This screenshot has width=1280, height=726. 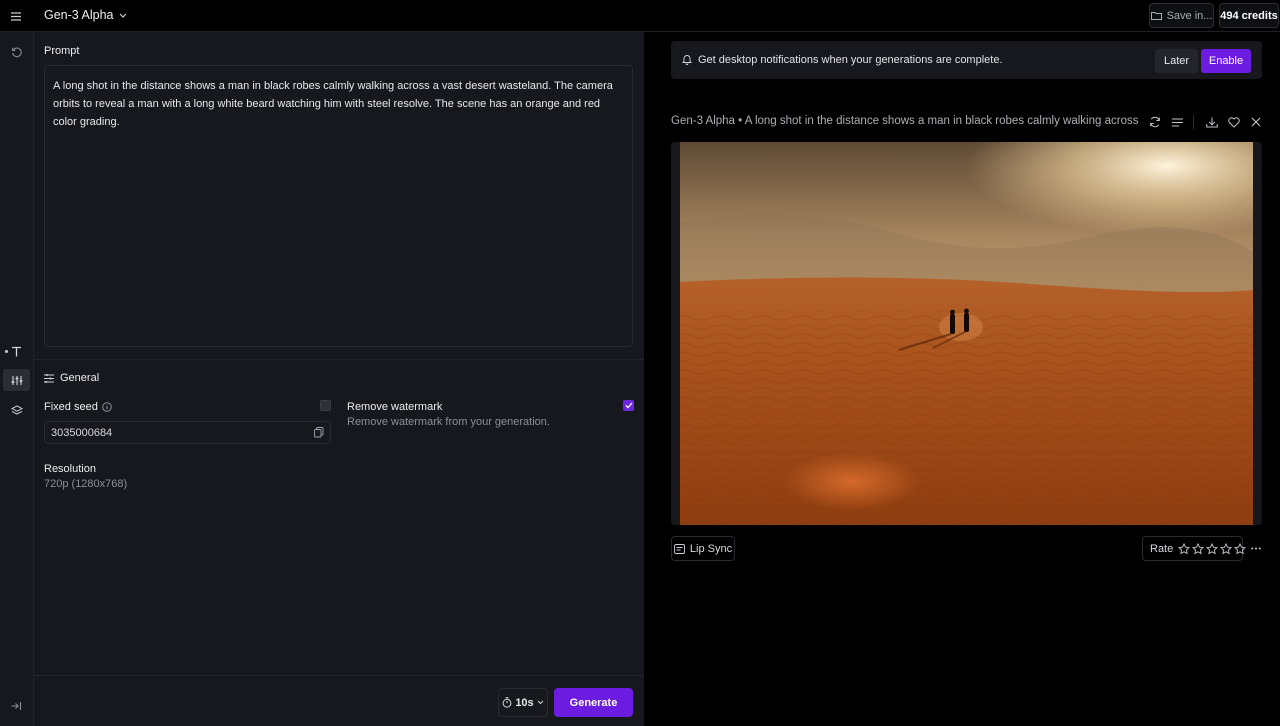 I want to click on heart-icon, so click(x=1234, y=122).